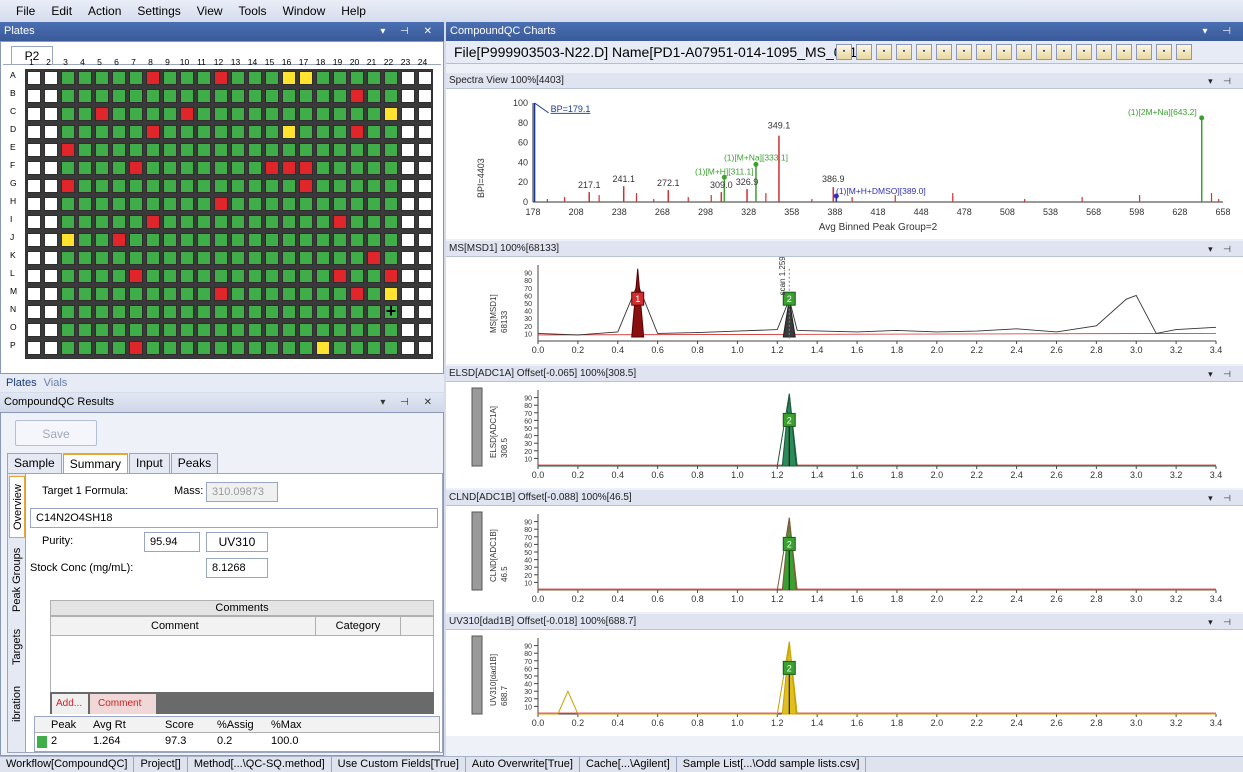 The height and width of the screenshot is (772, 1243). I want to click on peak-max: 100.0, so click(285, 741).